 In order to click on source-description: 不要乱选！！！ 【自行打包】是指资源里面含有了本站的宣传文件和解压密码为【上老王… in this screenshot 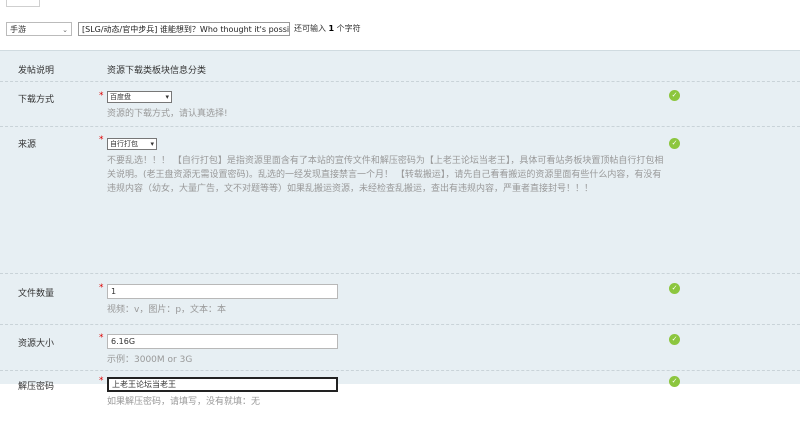, I will do `click(385, 175)`.